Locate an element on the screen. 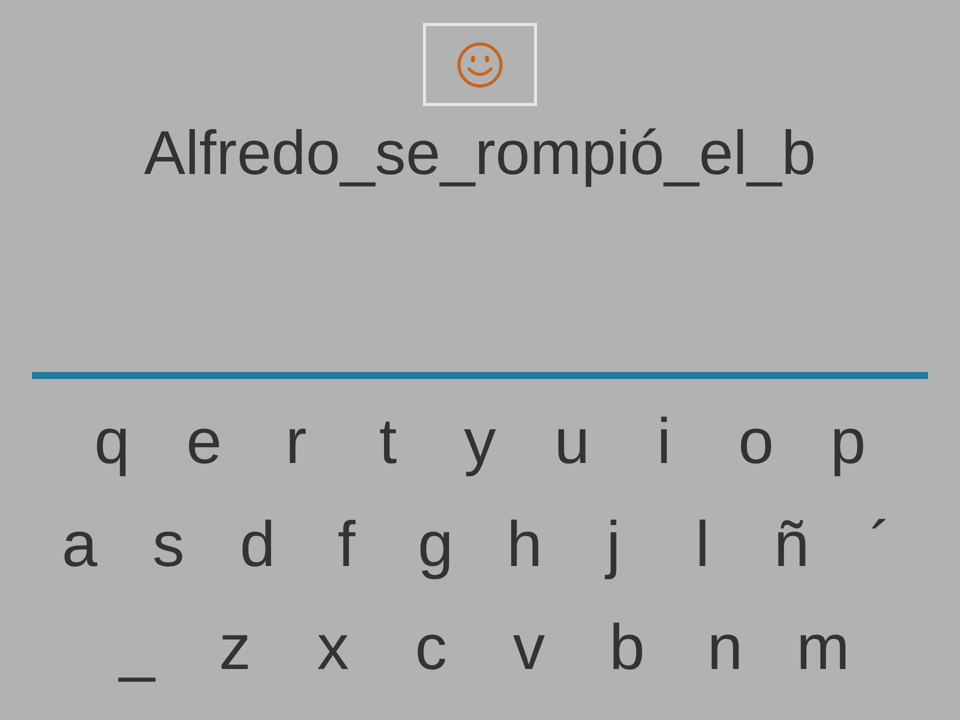 This screenshot has height=720, width=960. key: b is located at coordinates (627, 646).